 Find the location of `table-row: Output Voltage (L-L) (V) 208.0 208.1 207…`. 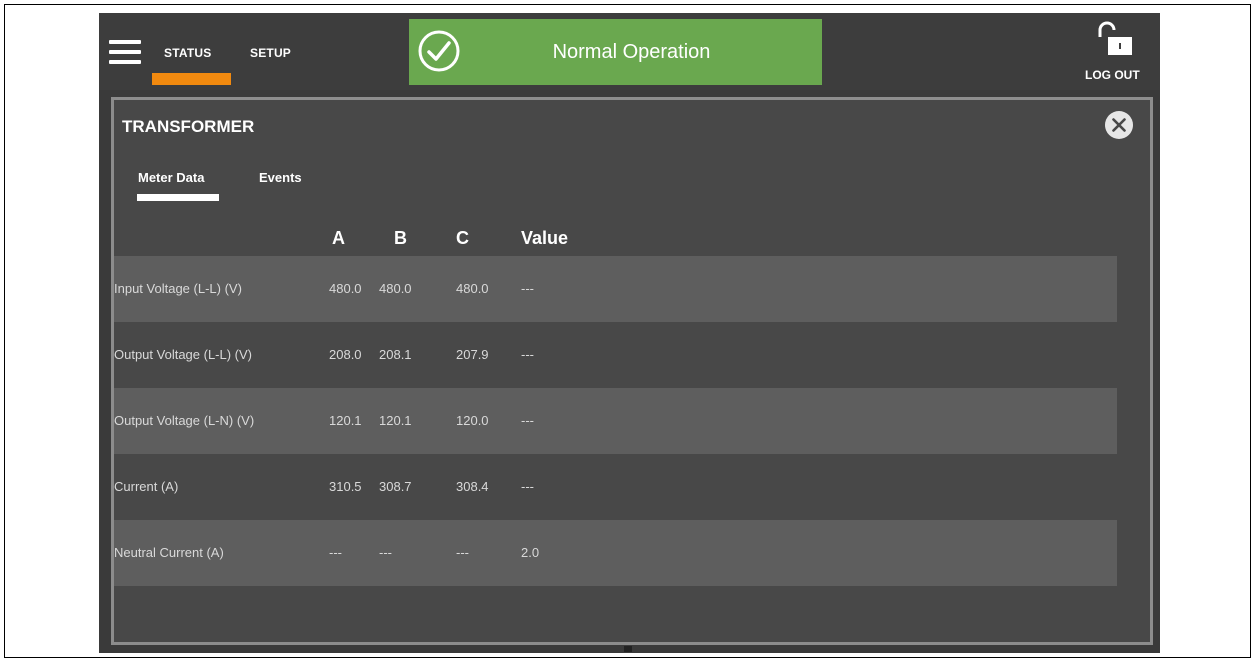

table-row: Output Voltage (L-L) (V) 208.0 208.1 207… is located at coordinates (615, 355).